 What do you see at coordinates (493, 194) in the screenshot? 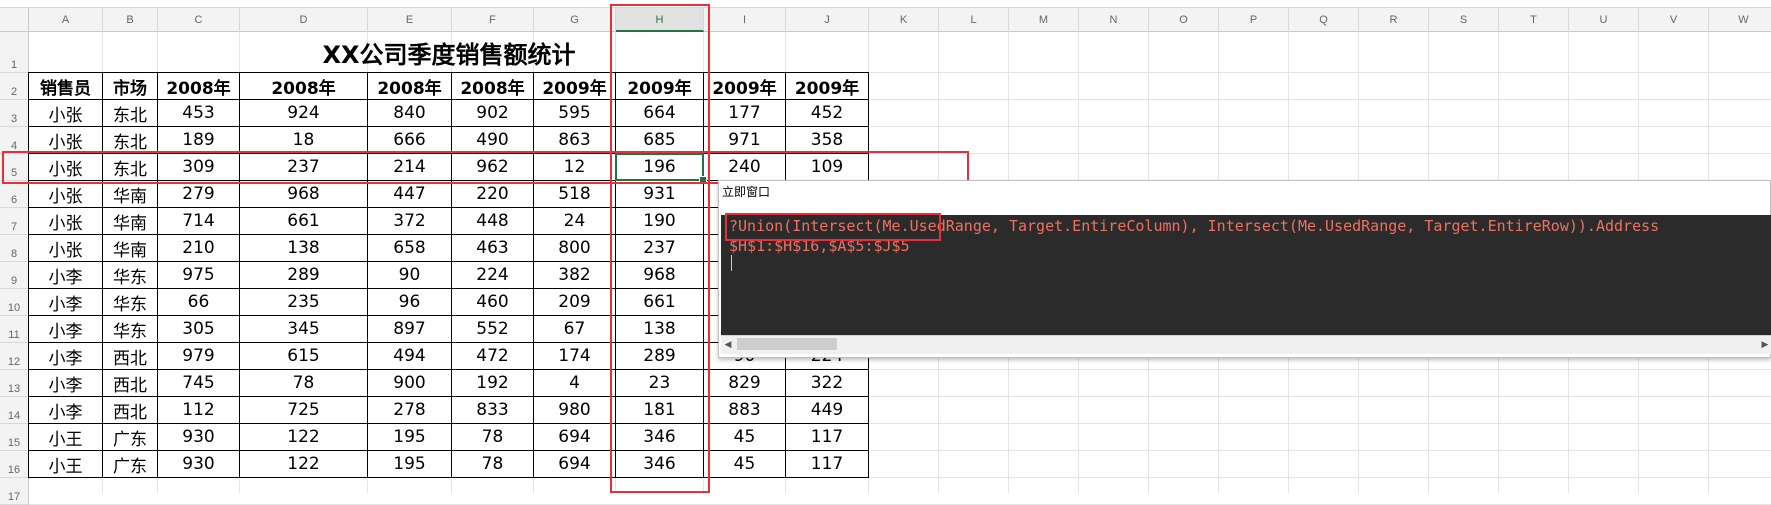
I see `table-cell: 220` at bounding box center [493, 194].